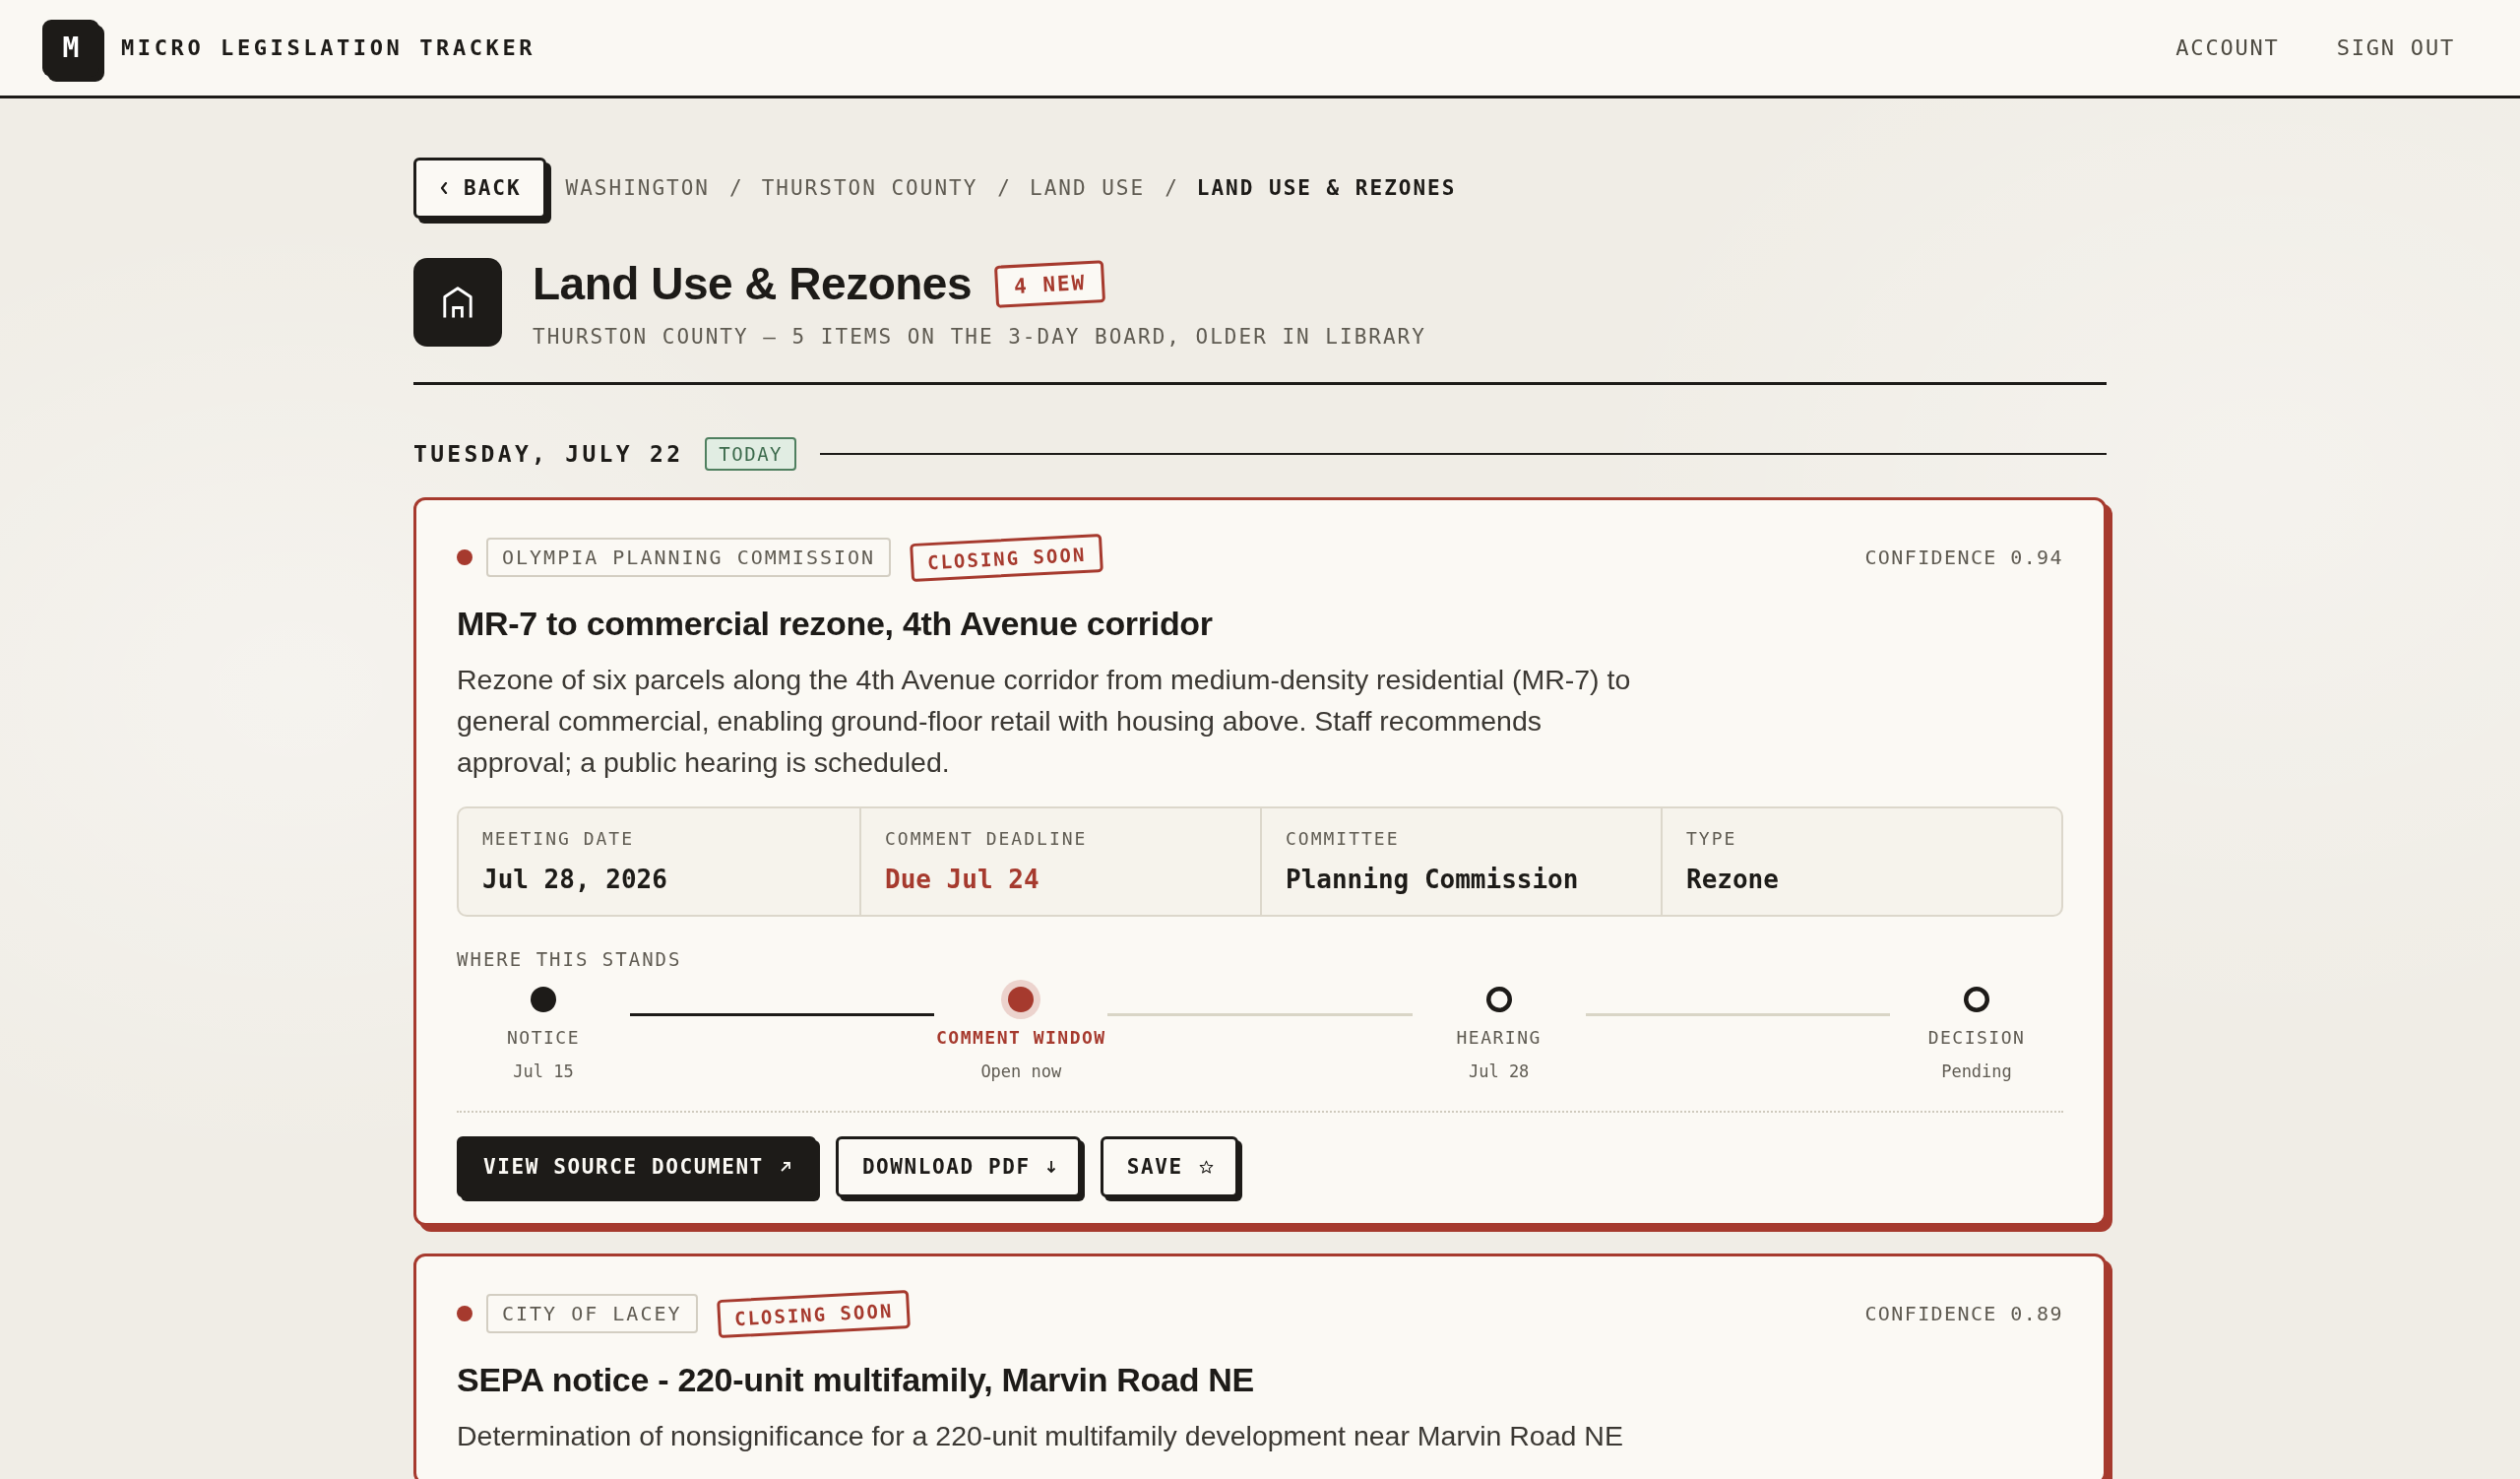  Describe the element at coordinates (1040, 1436) in the screenshot. I see `item-description: Determination of nonsignificance for a 220-unit multifamily development near Marvin Road NE` at that location.